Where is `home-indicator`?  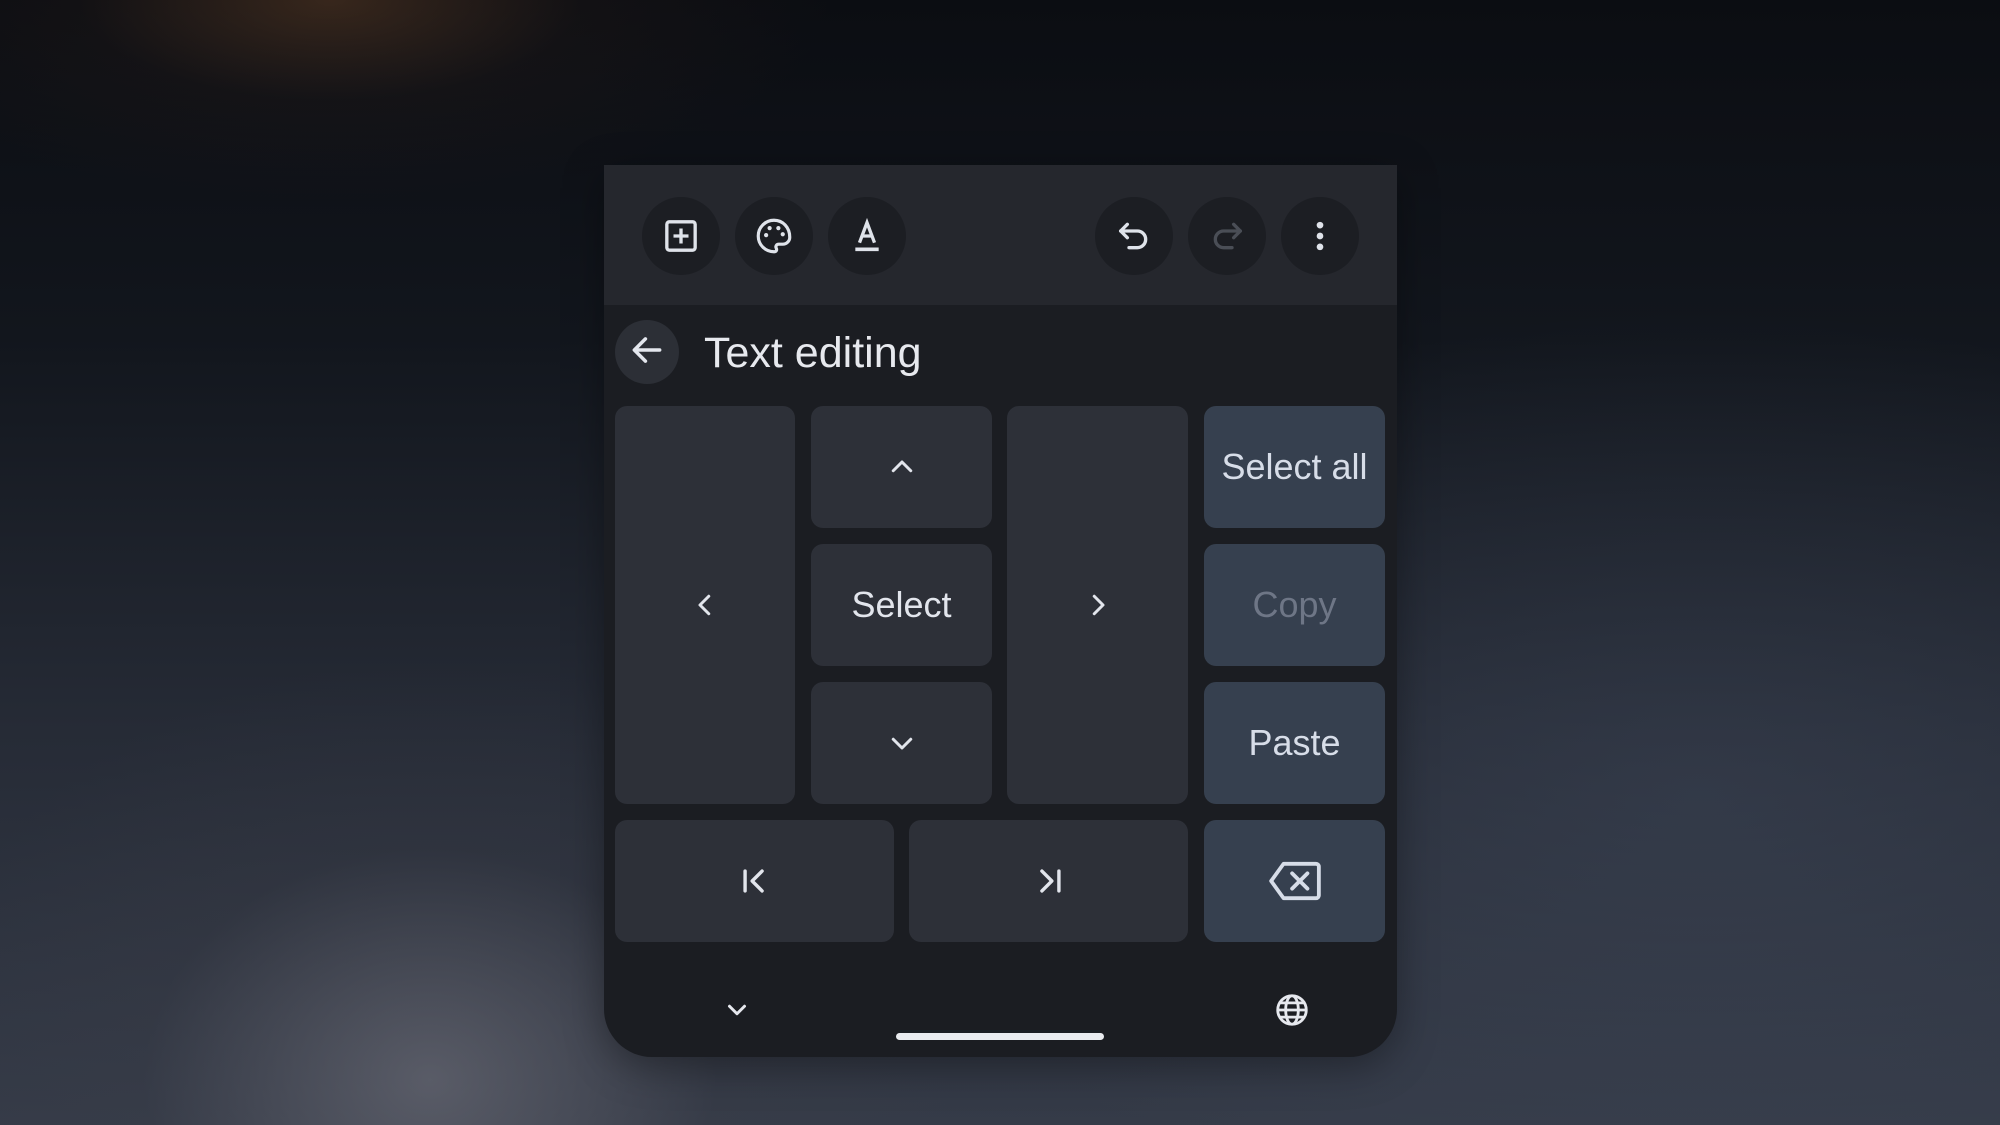
home-indicator is located at coordinates (1000, 1036).